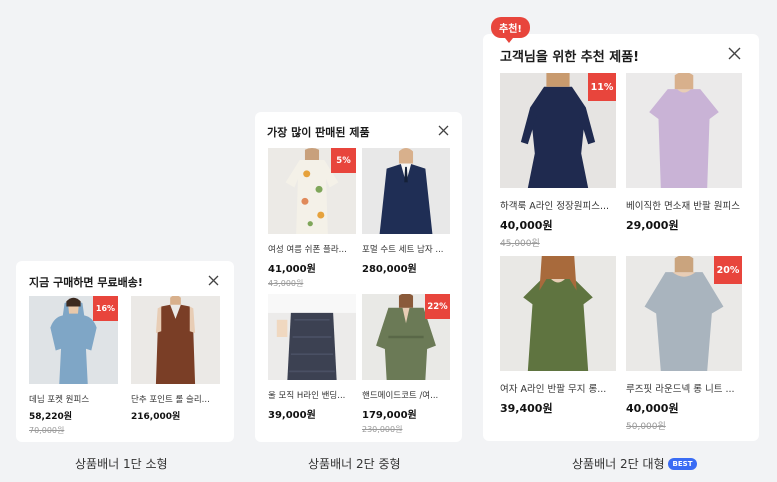 The width and height of the screenshot is (777, 482). I want to click on discount-badge: 20%, so click(728, 270).